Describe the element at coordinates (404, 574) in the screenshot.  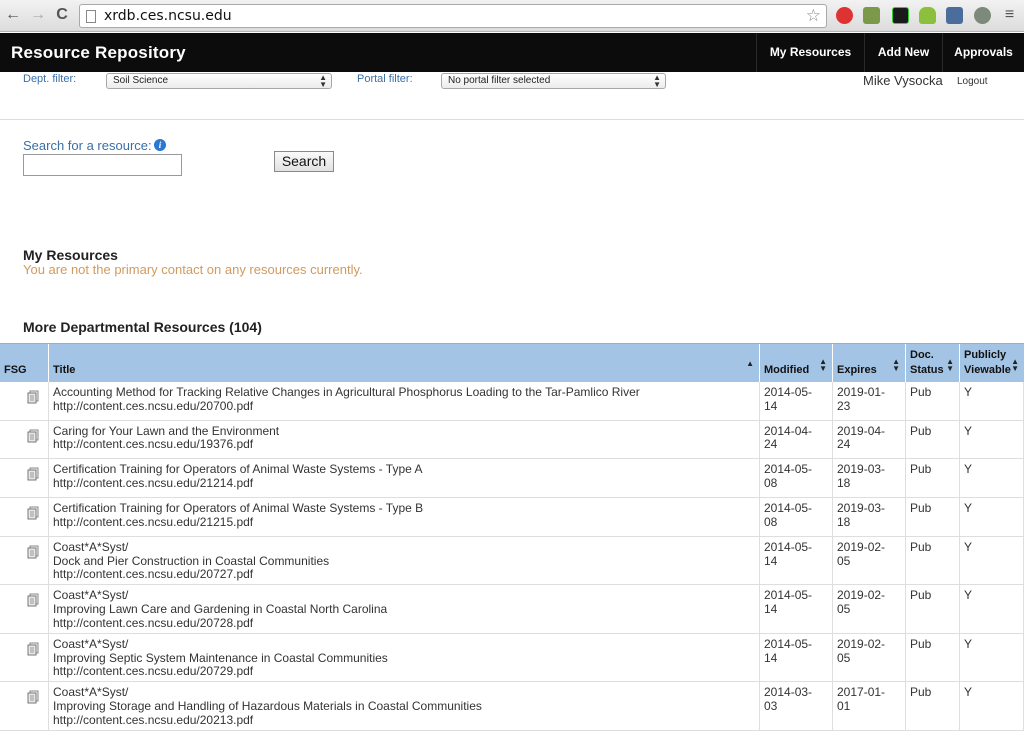
I see `resource-url-link: http://content.ces.ncsu.edu/20727.pdf` at that location.